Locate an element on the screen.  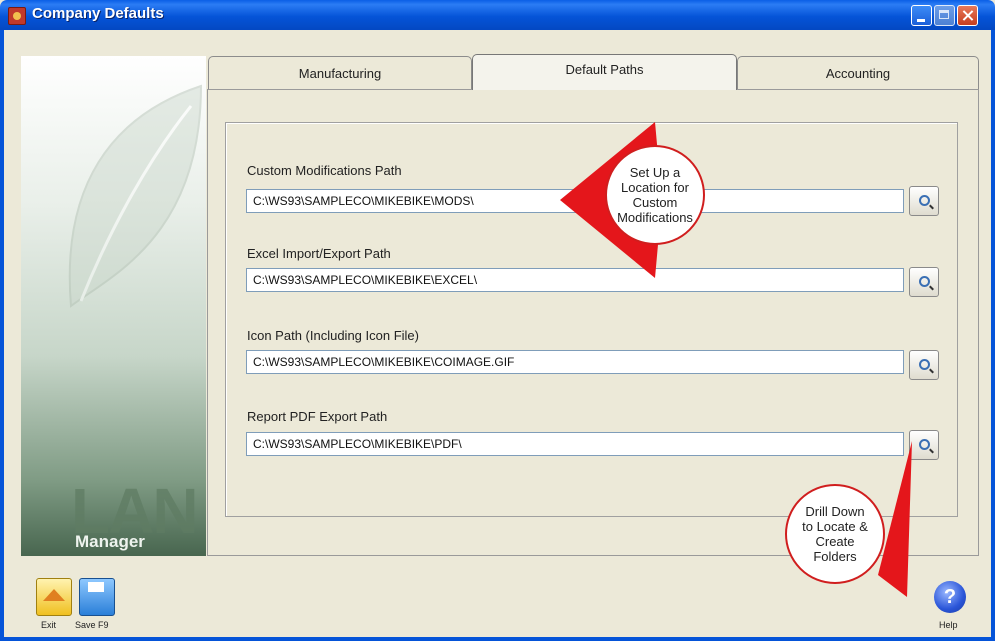
callout-drill-down: Drill Down to Locate & Create Folders is located at coordinates (835, 534).